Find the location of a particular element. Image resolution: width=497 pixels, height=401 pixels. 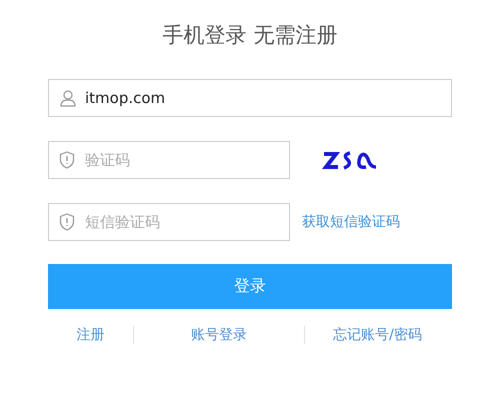

input-field: 验证码 is located at coordinates (169, 160).